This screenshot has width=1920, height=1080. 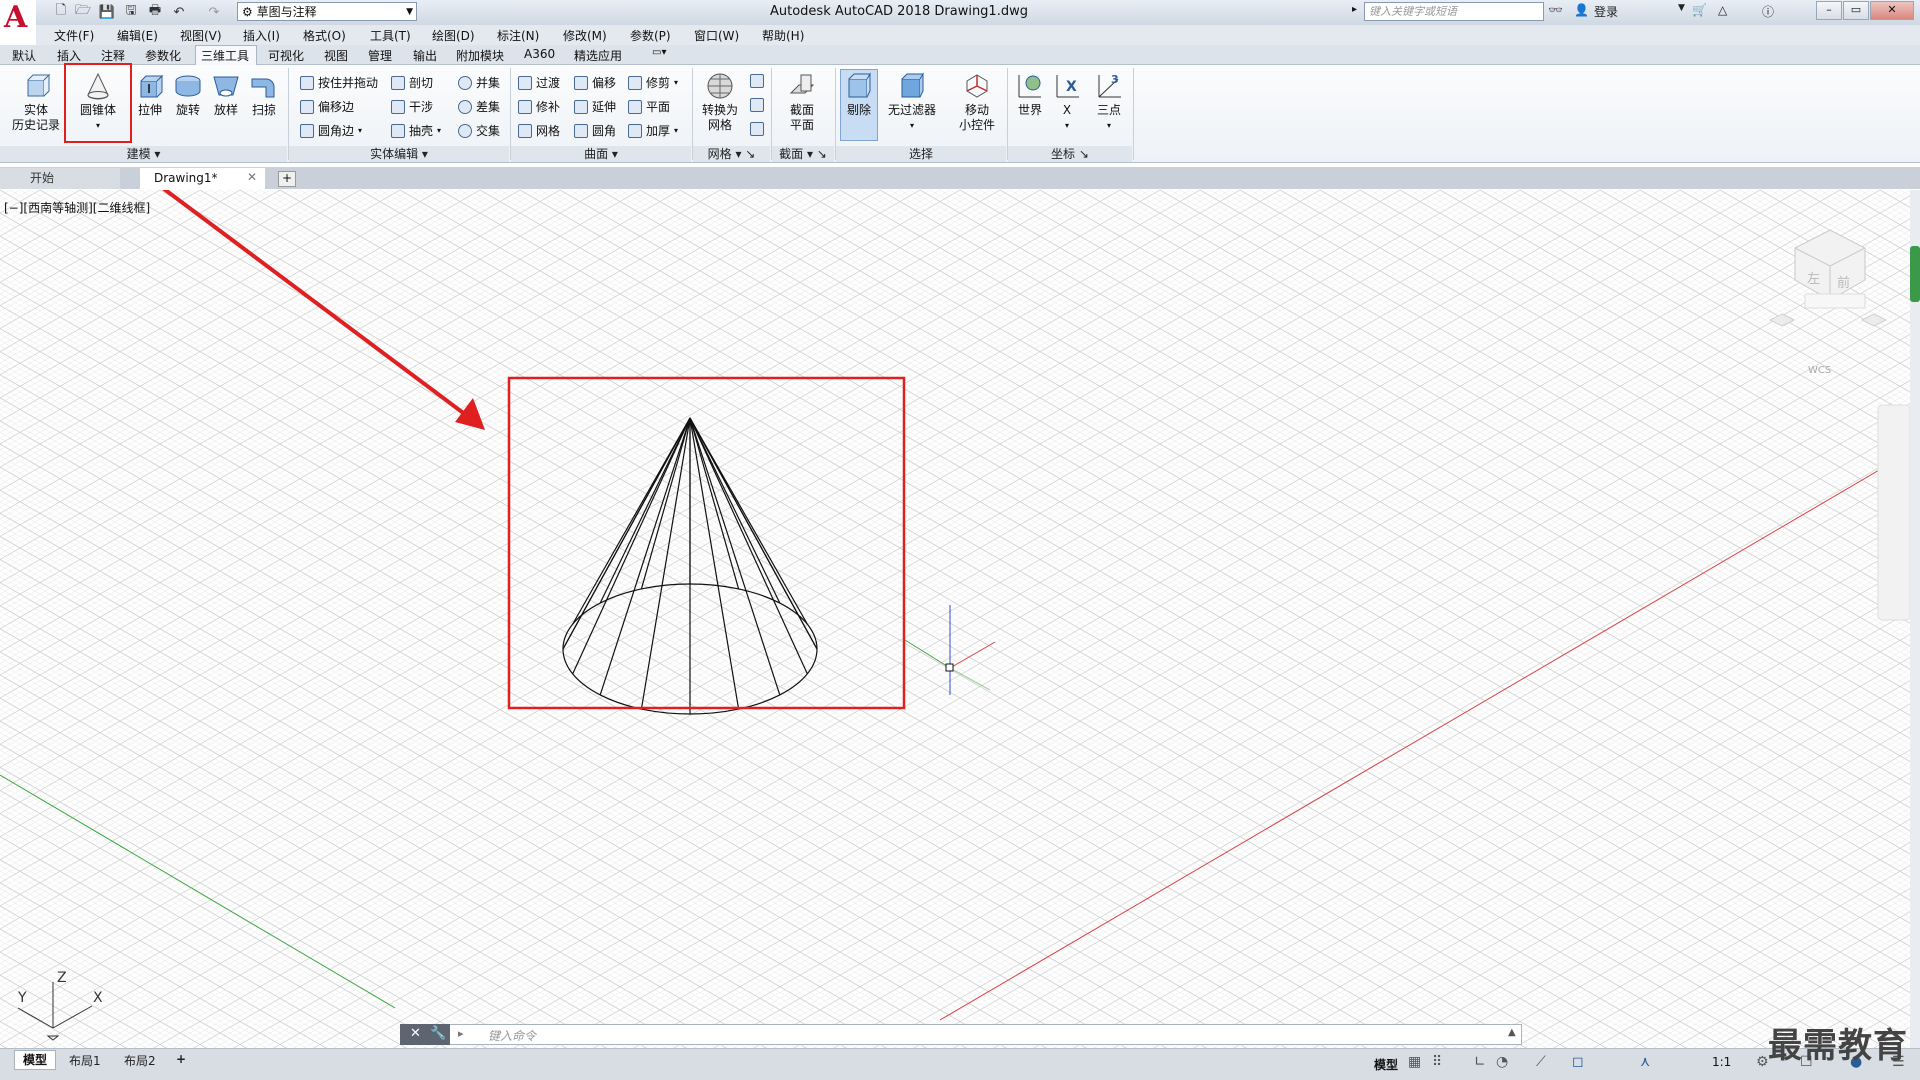 I want to click on menu-help: 帮助(H), so click(x=783, y=35).